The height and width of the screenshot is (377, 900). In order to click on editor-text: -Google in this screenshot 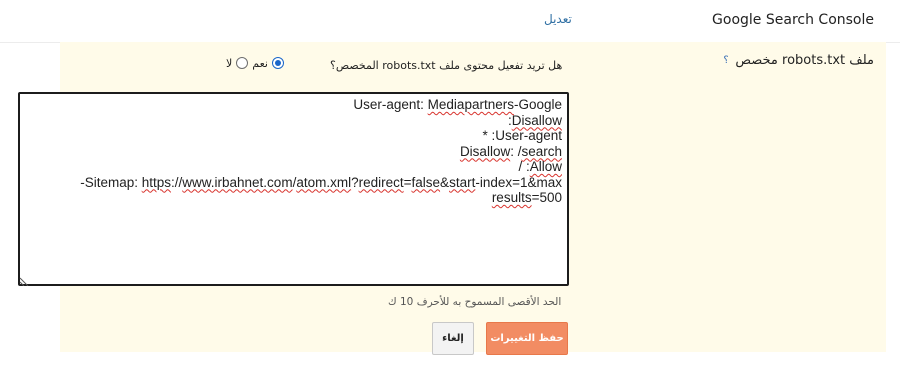, I will do `click(537, 104)`.